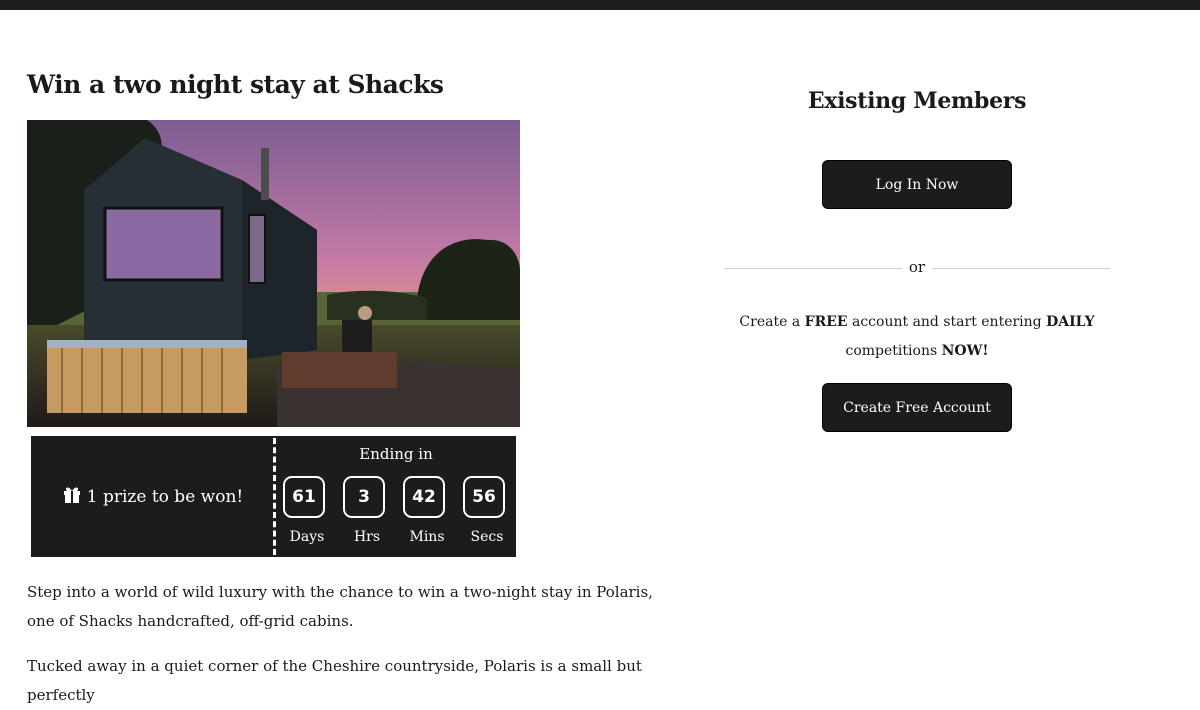 This screenshot has width=1200, height=710. What do you see at coordinates (367, 537) in the screenshot?
I see `countdown-hours-label: Hrs` at bounding box center [367, 537].